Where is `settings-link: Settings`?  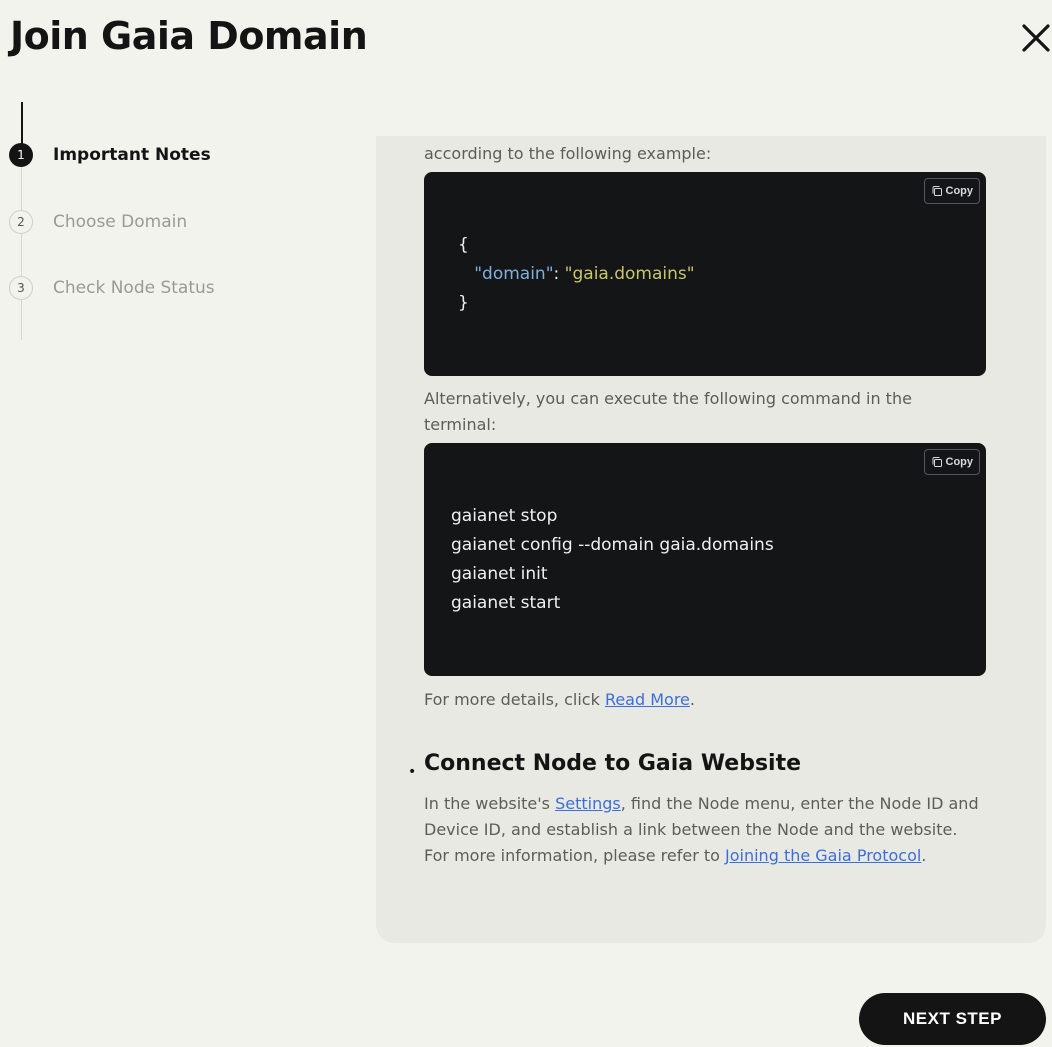
settings-link: Settings is located at coordinates (588, 803).